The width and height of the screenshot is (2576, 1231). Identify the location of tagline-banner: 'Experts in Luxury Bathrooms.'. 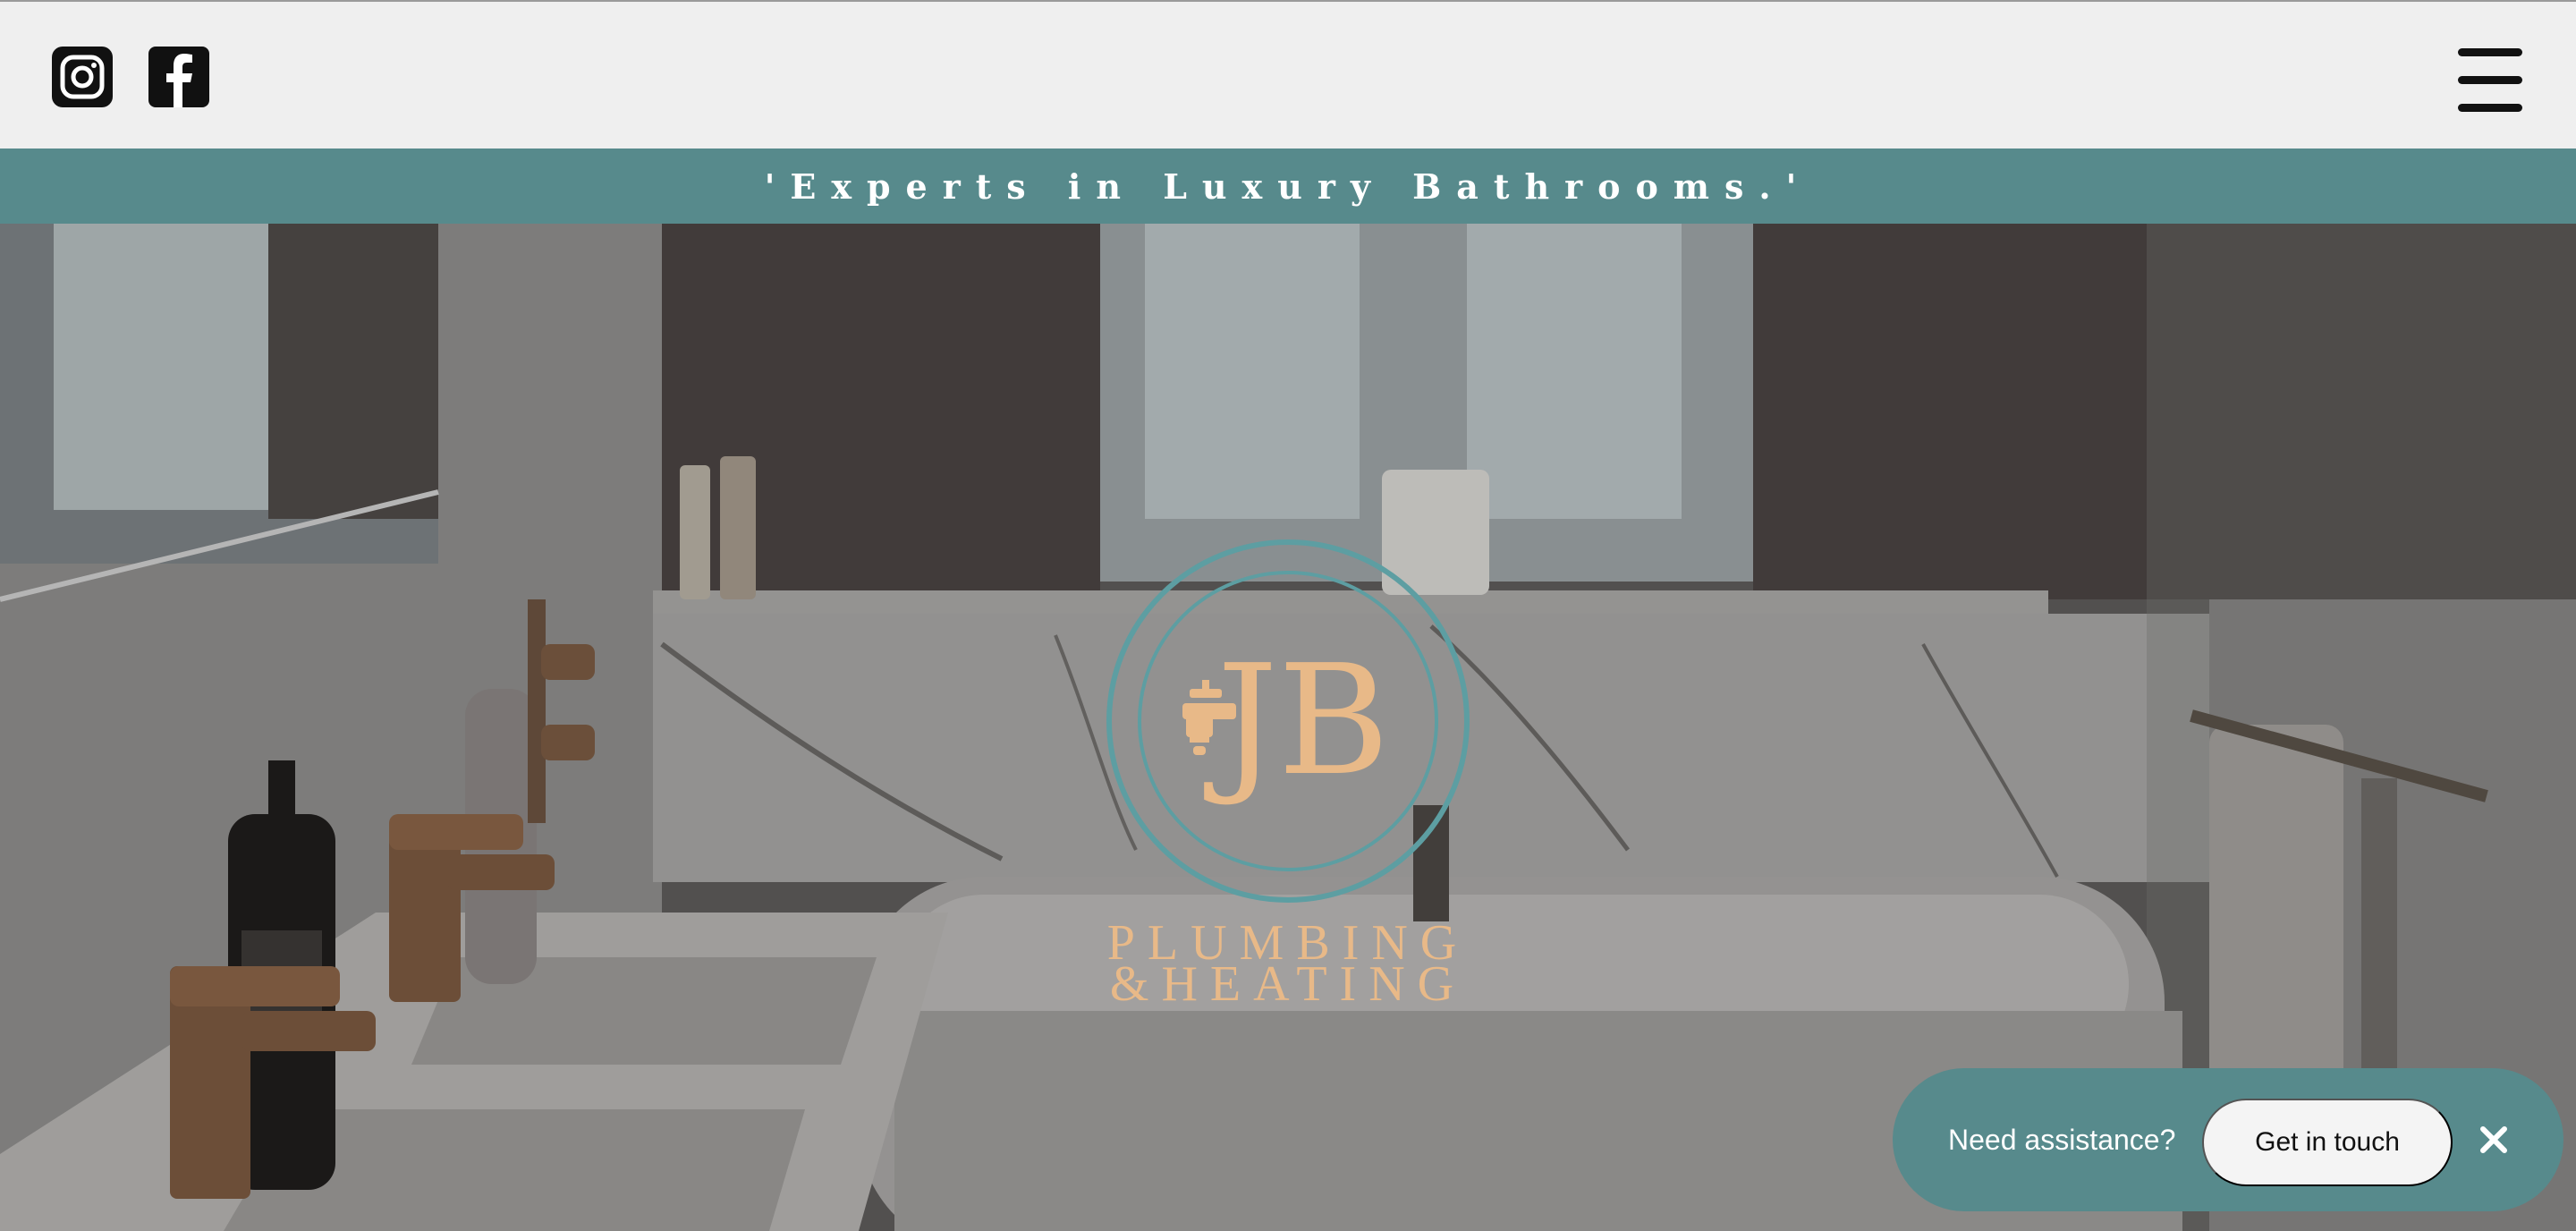
(1288, 186).